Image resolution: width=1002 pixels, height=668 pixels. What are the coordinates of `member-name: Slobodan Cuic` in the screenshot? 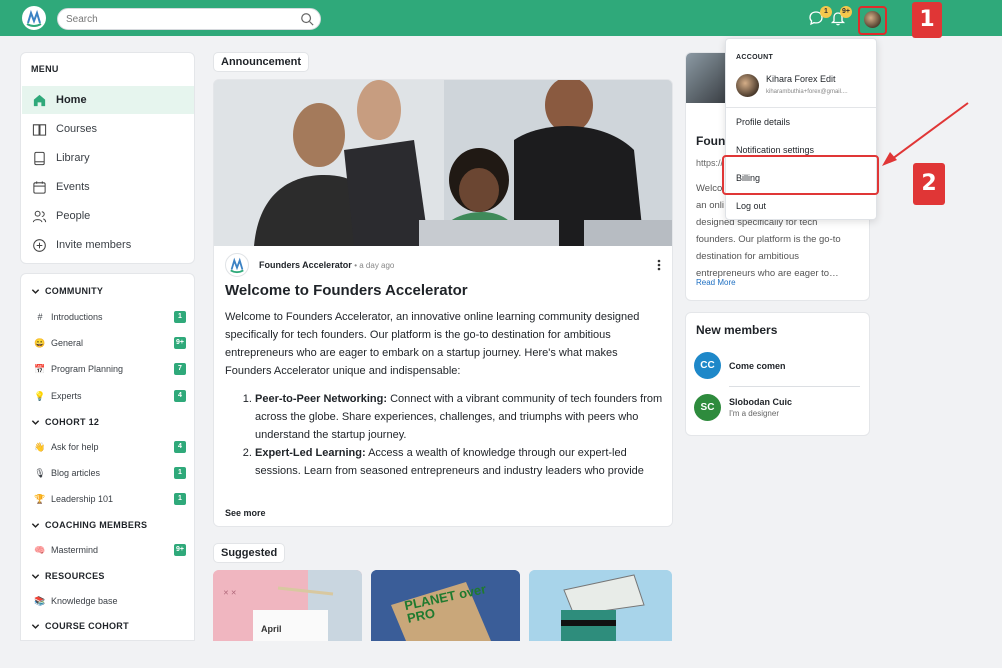 It's located at (760, 402).